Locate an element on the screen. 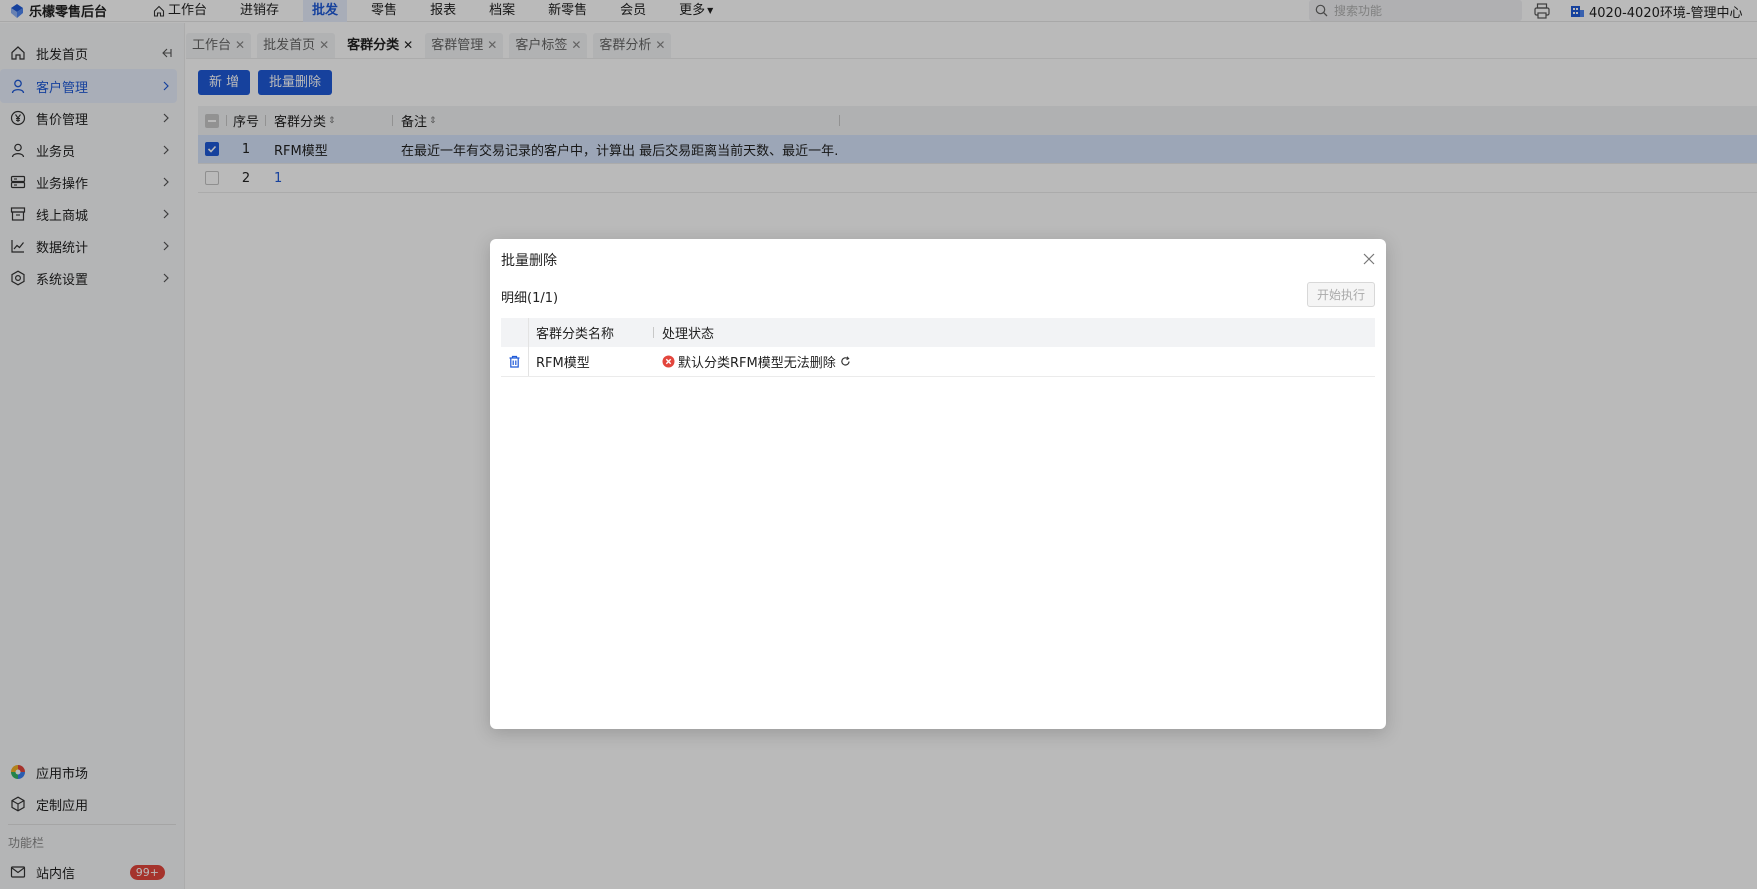  cell-name: RFM模型 is located at coordinates (563, 363).